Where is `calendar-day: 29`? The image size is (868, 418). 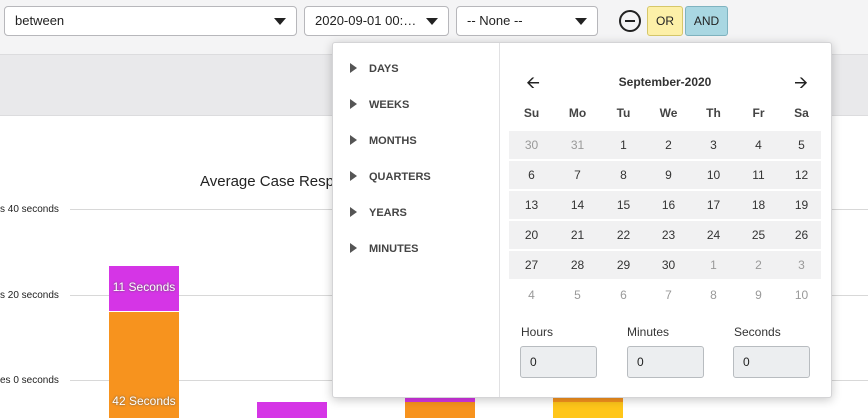
calendar-day: 29 is located at coordinates (623, 265).